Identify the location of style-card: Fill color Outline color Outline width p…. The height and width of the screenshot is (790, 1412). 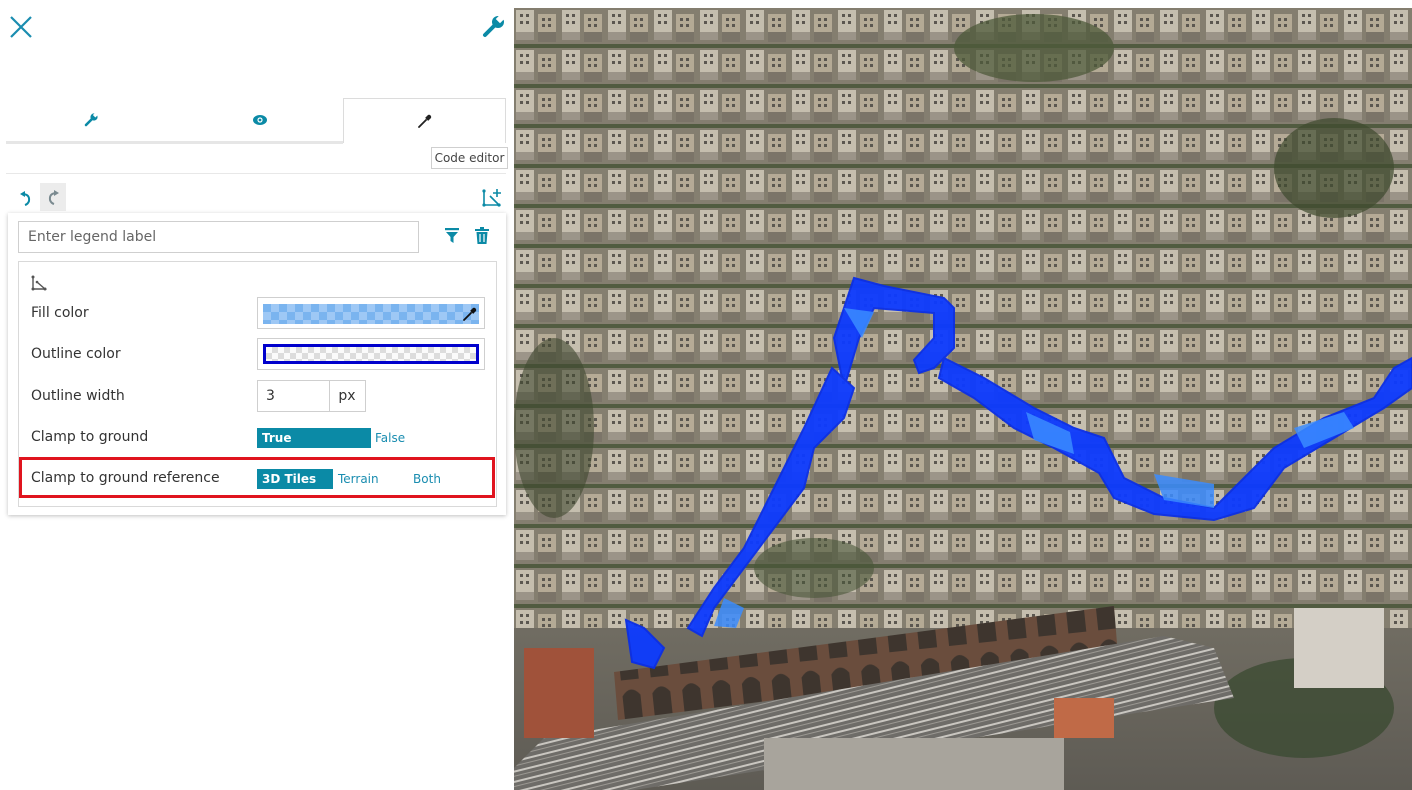
(257, 364).